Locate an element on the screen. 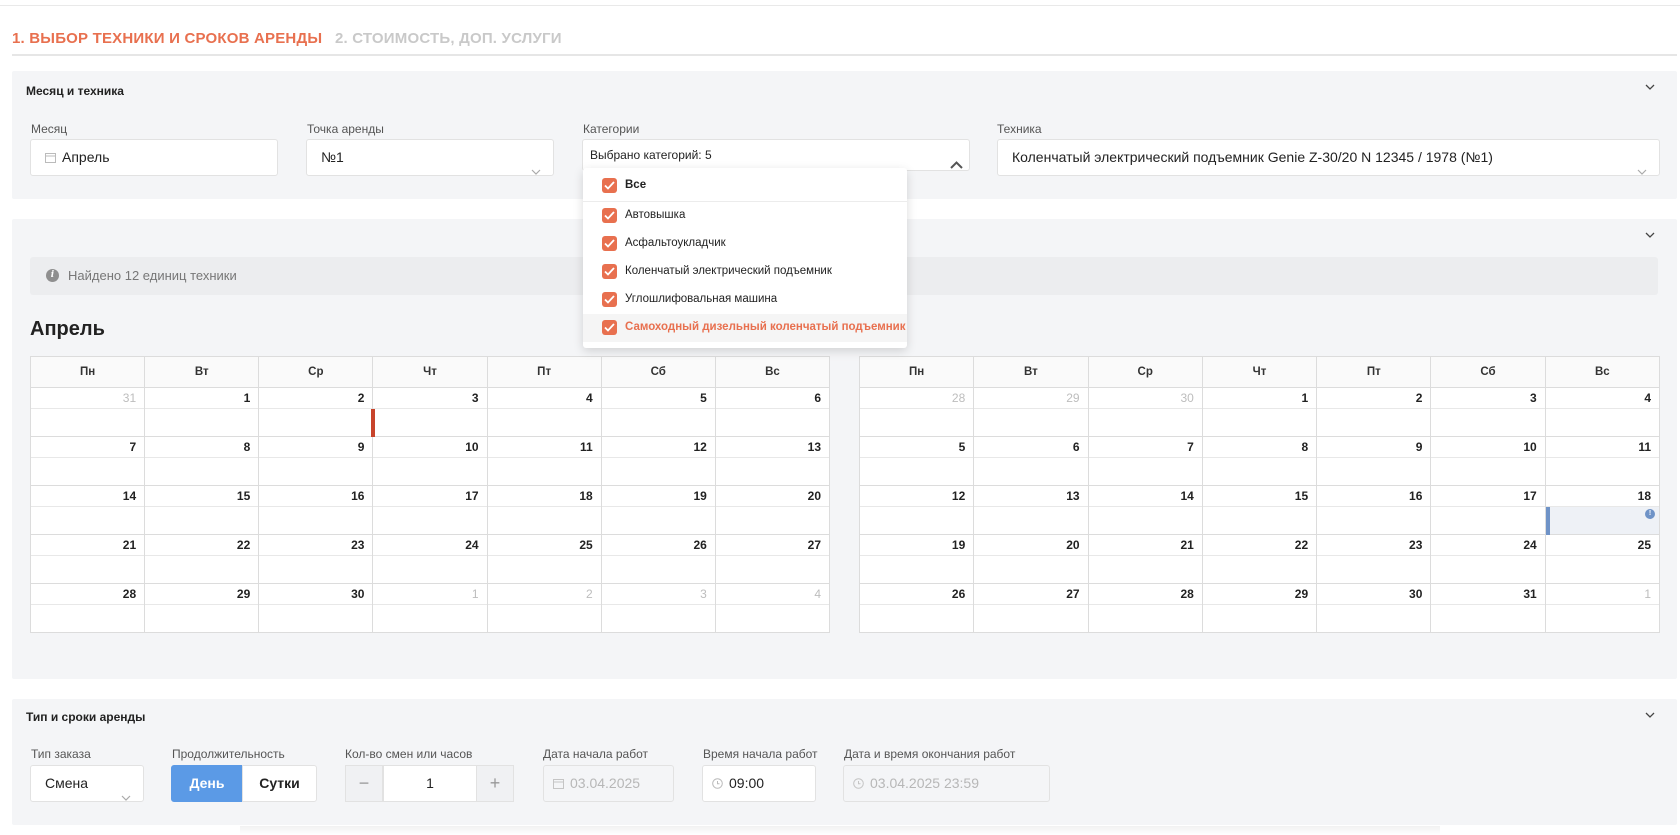  calendar-day-number: 26 is located at coordinates (916, 594).